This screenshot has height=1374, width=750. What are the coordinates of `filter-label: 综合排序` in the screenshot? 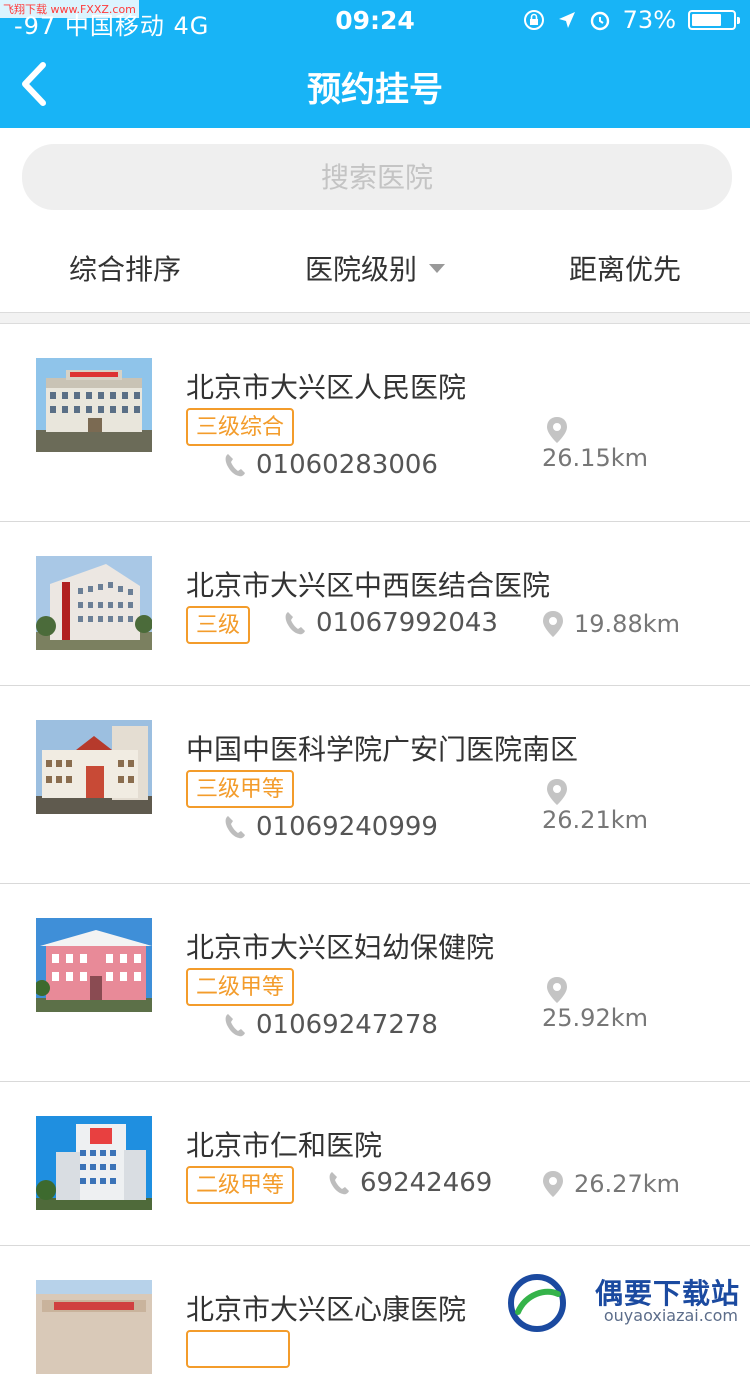 It's located at (124, 269).